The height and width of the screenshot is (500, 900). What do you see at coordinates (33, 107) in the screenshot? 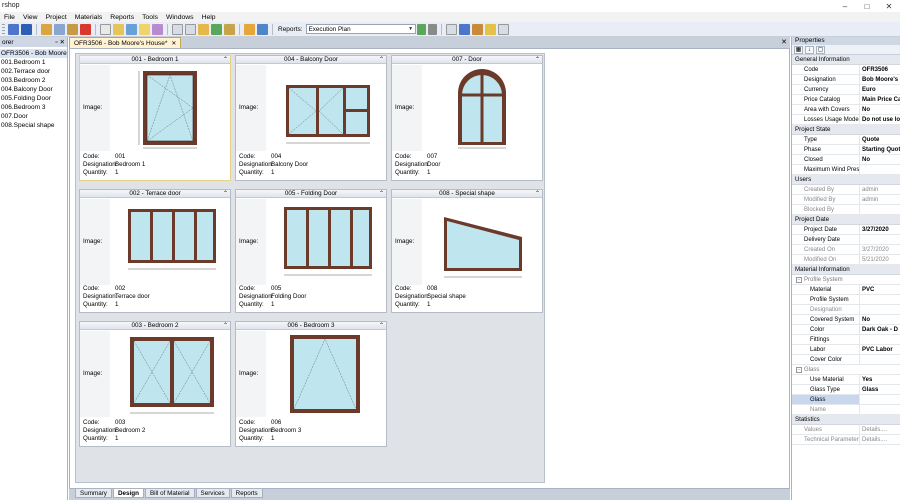
I see `tree-item: 006.Bedroom 3` at bounding box center [33, 107].